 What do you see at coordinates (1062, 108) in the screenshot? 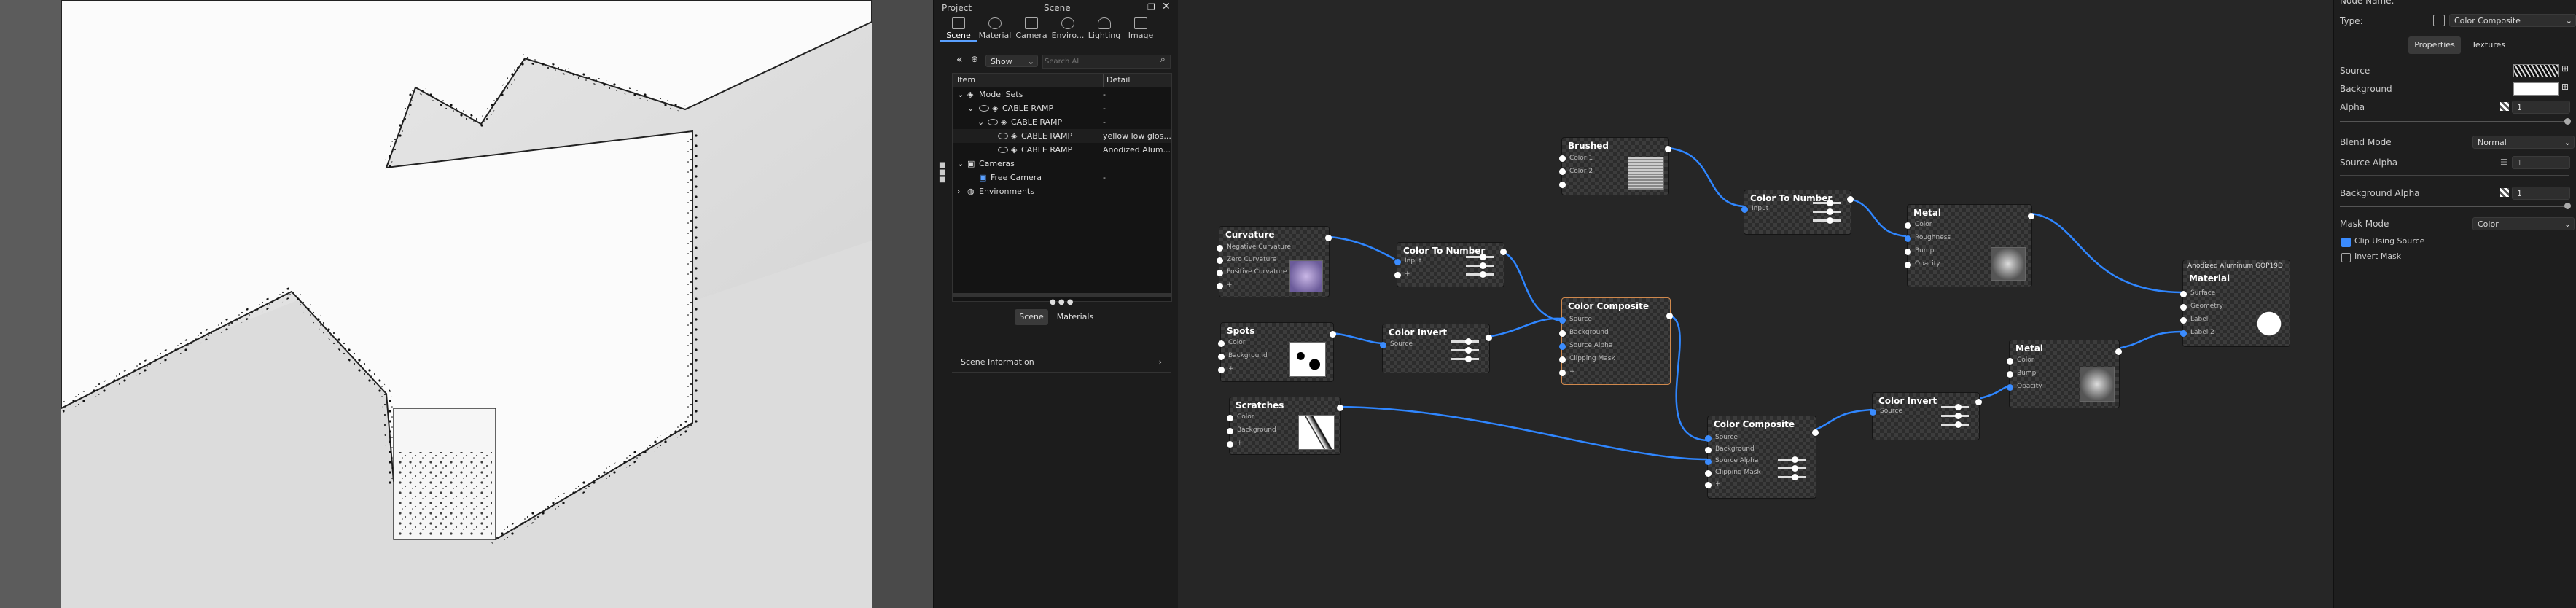
I see `tree-row-cable-ramp-group: ⌄ ◈ CABLE RAMP -` at bounding box center [1062, 108].